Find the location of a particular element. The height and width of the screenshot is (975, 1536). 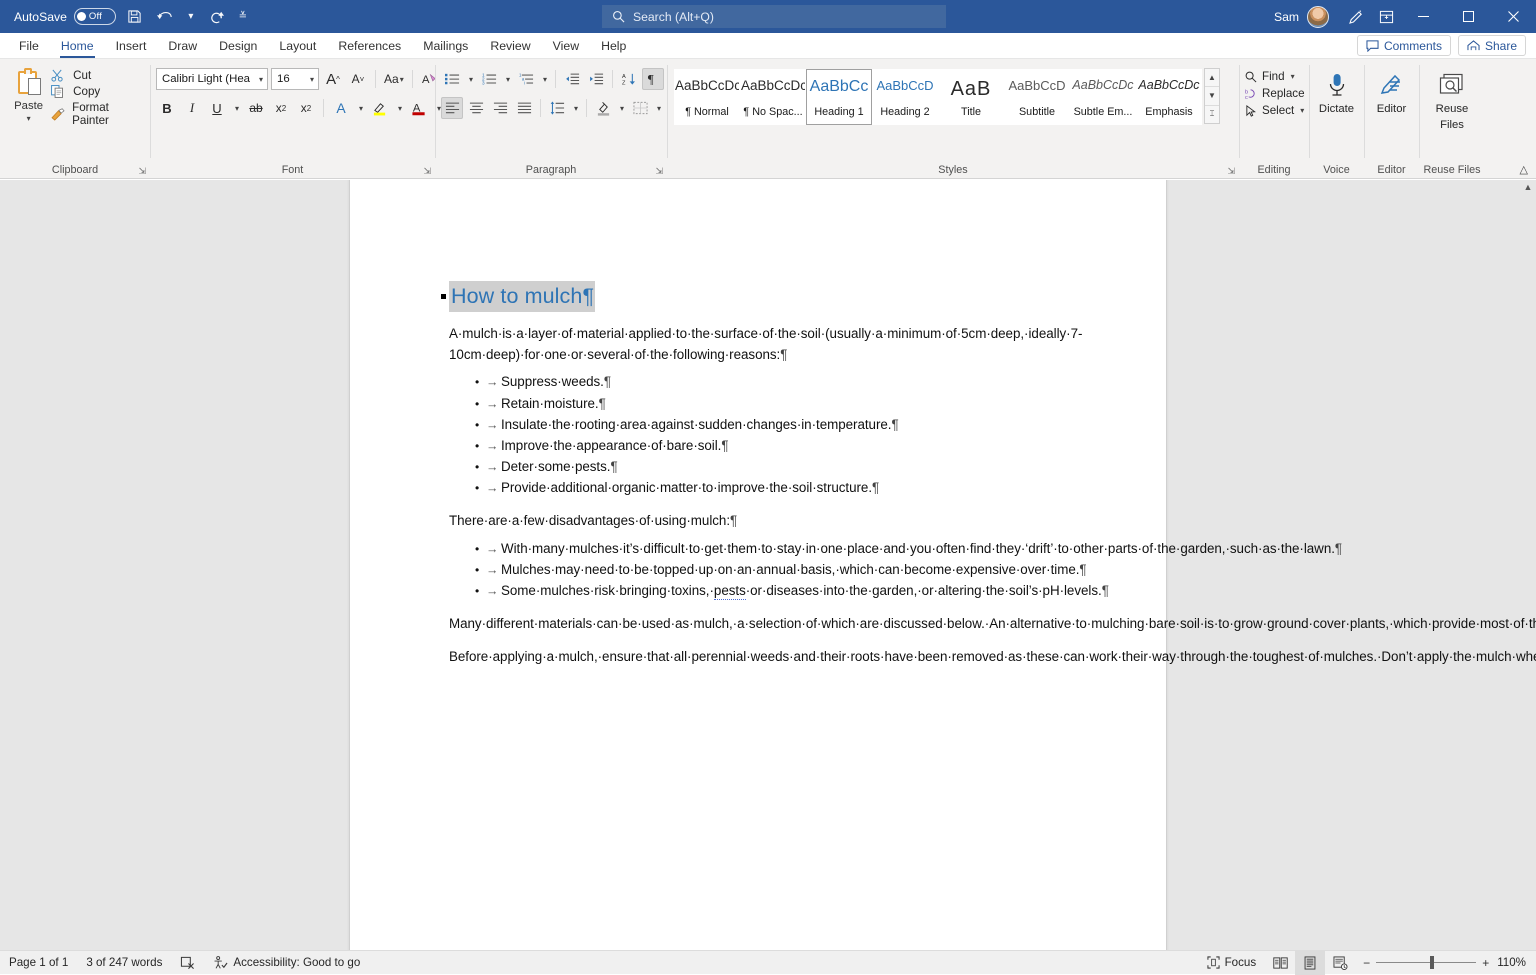

styles-dialog-launcher-icon: ⇲ is located at coordinates (1231, 171).